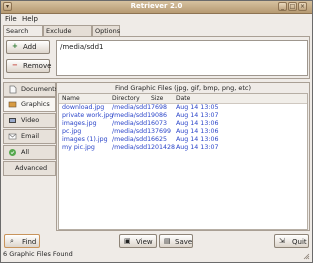  Describe the element at coordinates (29, 242) in the screenshot. I see `find-button-label: Find` at that location.